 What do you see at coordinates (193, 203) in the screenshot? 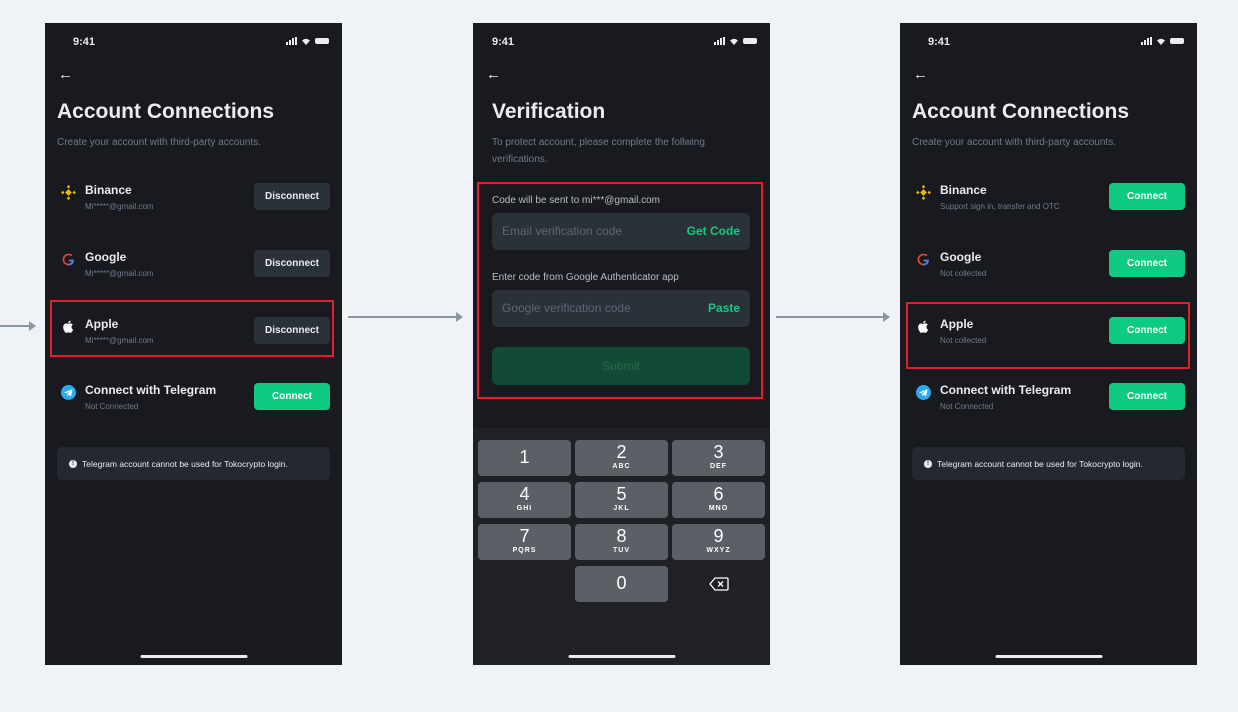
I see `account-row-binance: Binance Mi*****@gmail.com Disconnect` at bounding box center [193, 203].